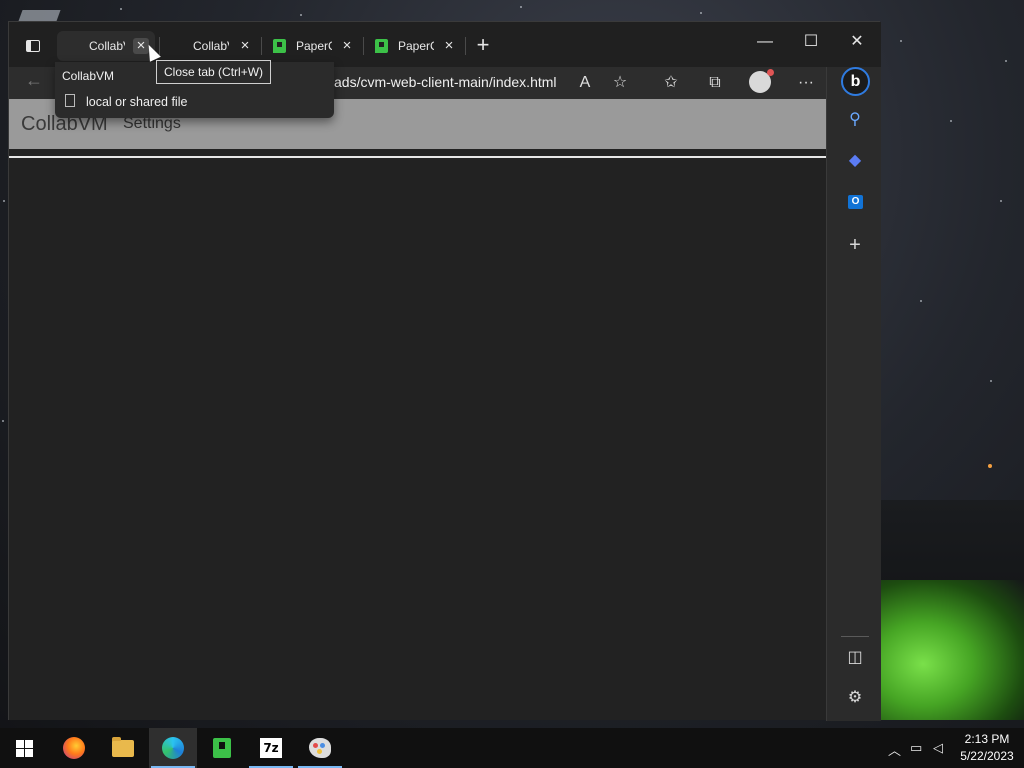  What do you see at coordinates (483, 46) in the screenshot?
I see `new-tab-button: +` at bounding box center [483, 46].